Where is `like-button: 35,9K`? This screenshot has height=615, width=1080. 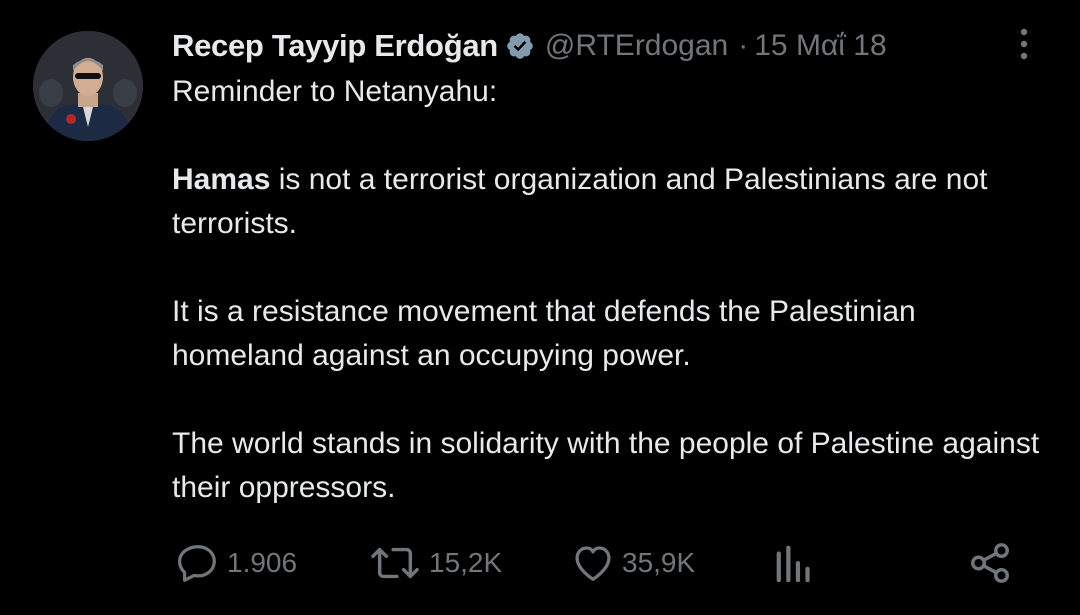
like-button: 35,9K is located at coordinates (632, 563).